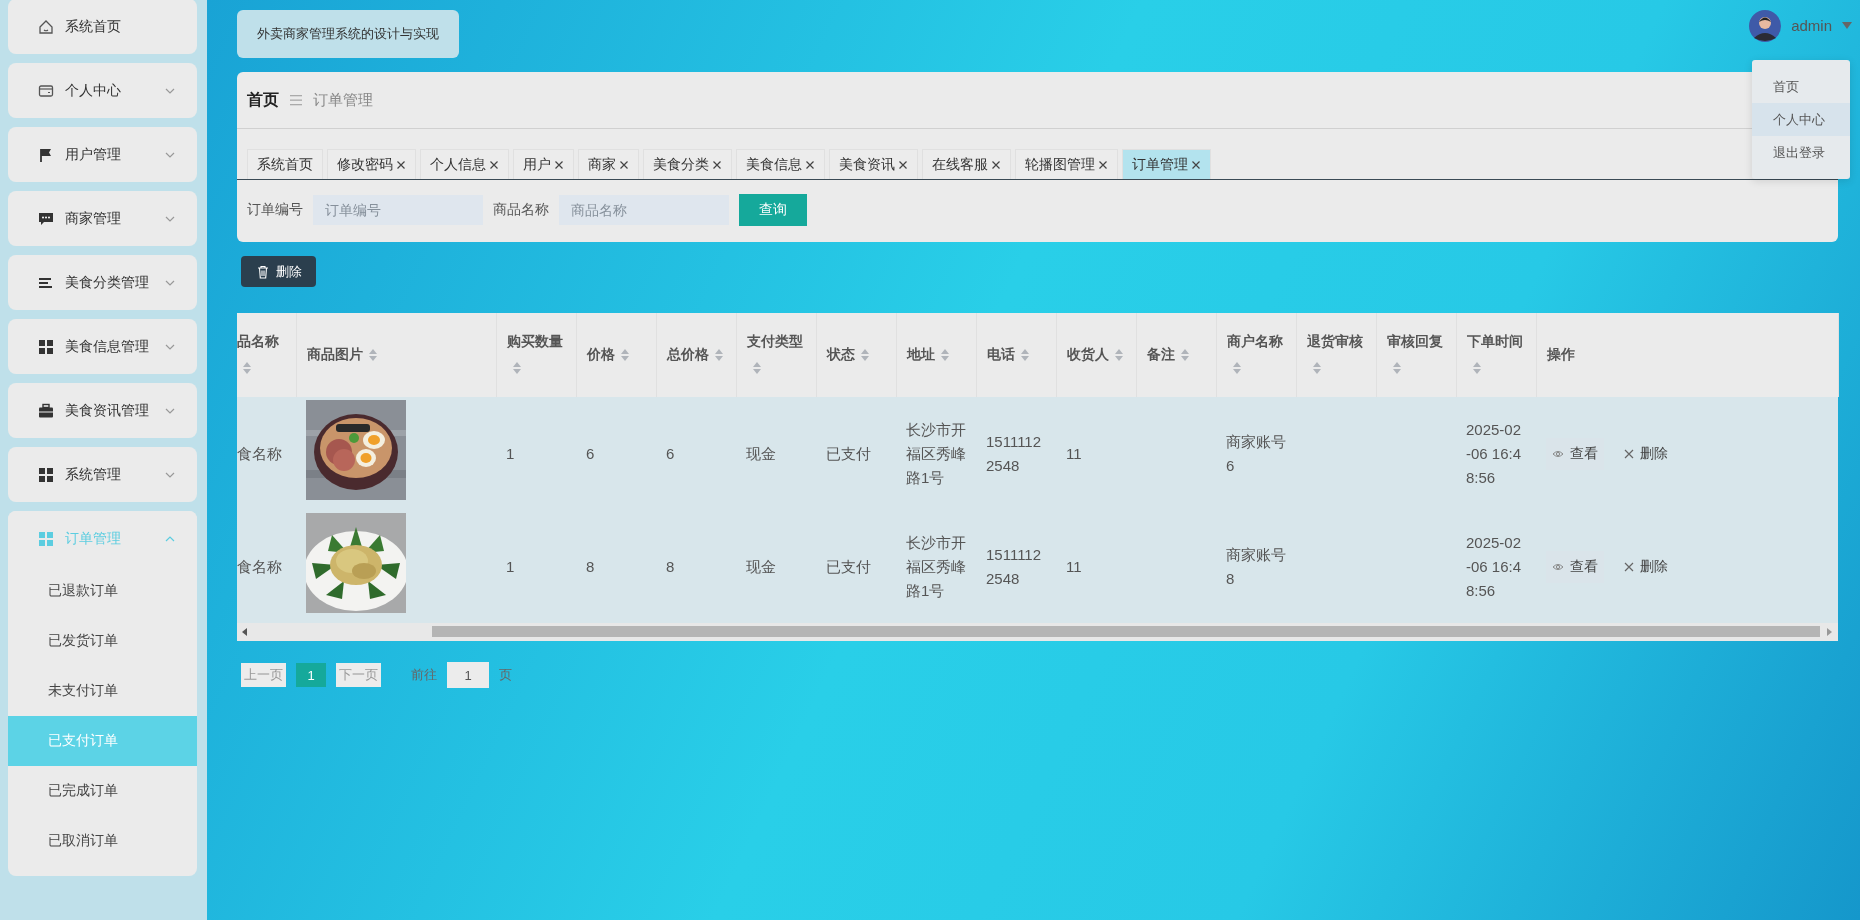 This screenshot has height=920, width=1860. What do you see at coordinates (1256, 355) in the screenshot?
I see `column-header: 商户名称` at bounding box center [1256, 355].